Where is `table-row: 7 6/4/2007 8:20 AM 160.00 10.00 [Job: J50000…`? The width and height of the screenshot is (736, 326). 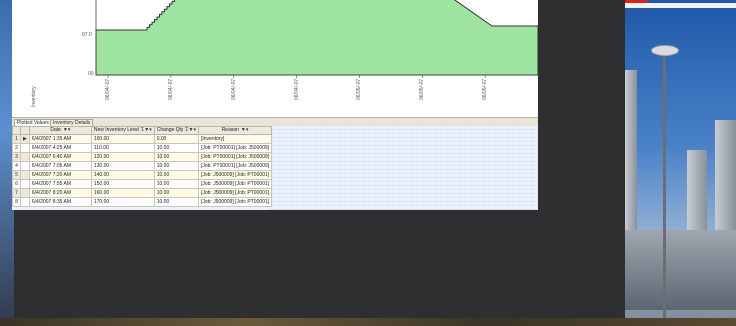
table-row: 7 6/4/2007 8:20 AM 160.00 10.00 [Job: J50000… is located at coordinates (142, 193).